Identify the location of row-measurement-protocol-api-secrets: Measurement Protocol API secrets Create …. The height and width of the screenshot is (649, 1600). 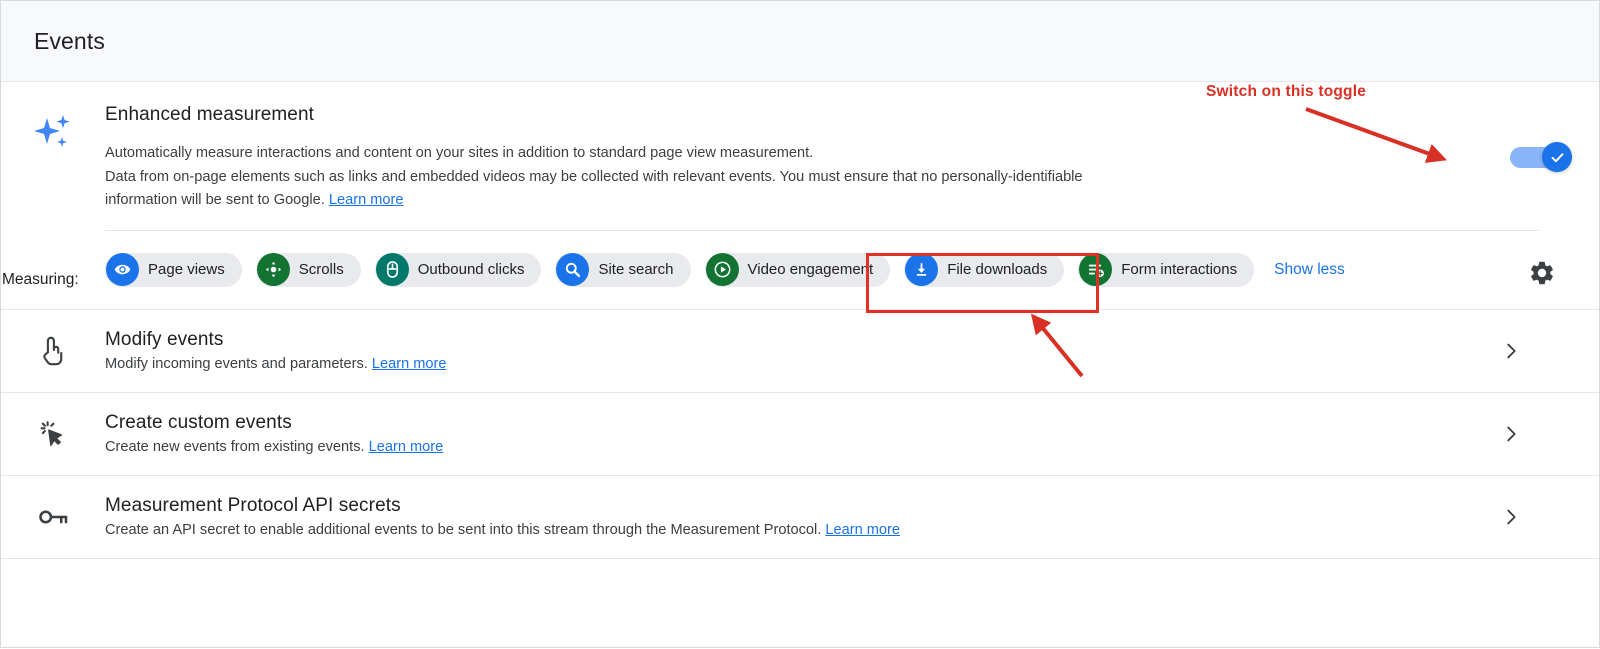
(800, 517).